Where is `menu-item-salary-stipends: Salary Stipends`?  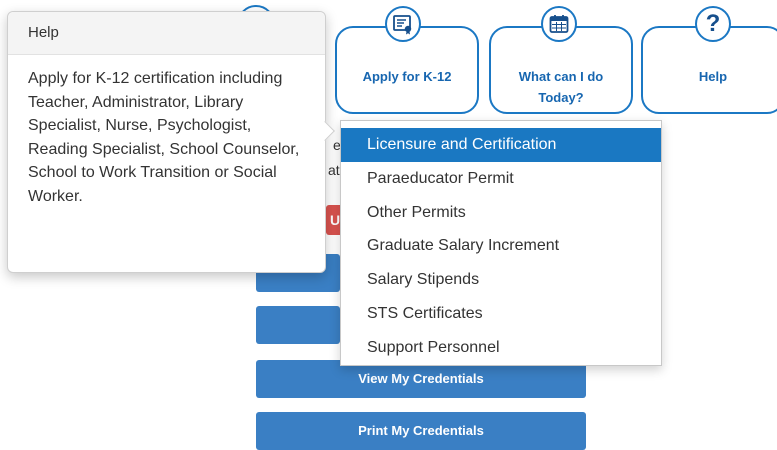 menu-item-salary-stipends: Salary Stipends is located at coordinates (501, 280).